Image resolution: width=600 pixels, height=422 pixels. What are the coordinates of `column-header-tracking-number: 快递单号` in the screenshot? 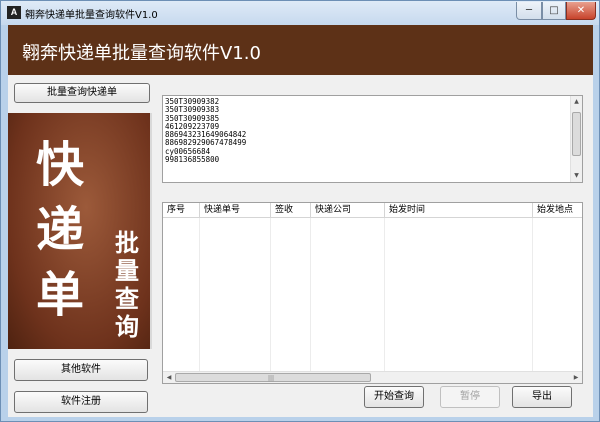 It's located at (235, 210).